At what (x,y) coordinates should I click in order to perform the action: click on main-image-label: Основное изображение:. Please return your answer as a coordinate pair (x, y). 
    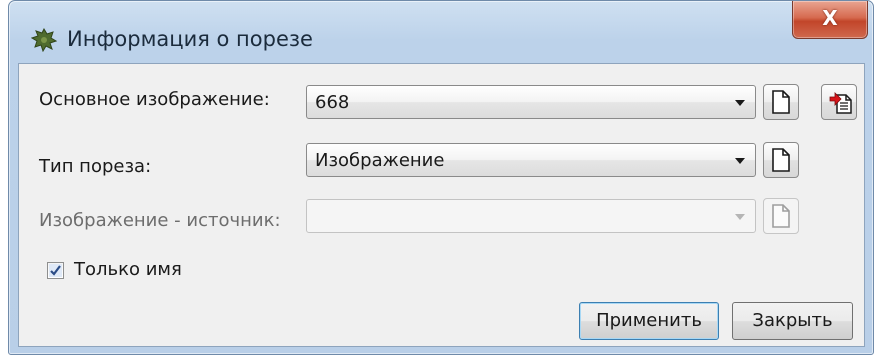
    Looking at the image, I should click on (154, 99).